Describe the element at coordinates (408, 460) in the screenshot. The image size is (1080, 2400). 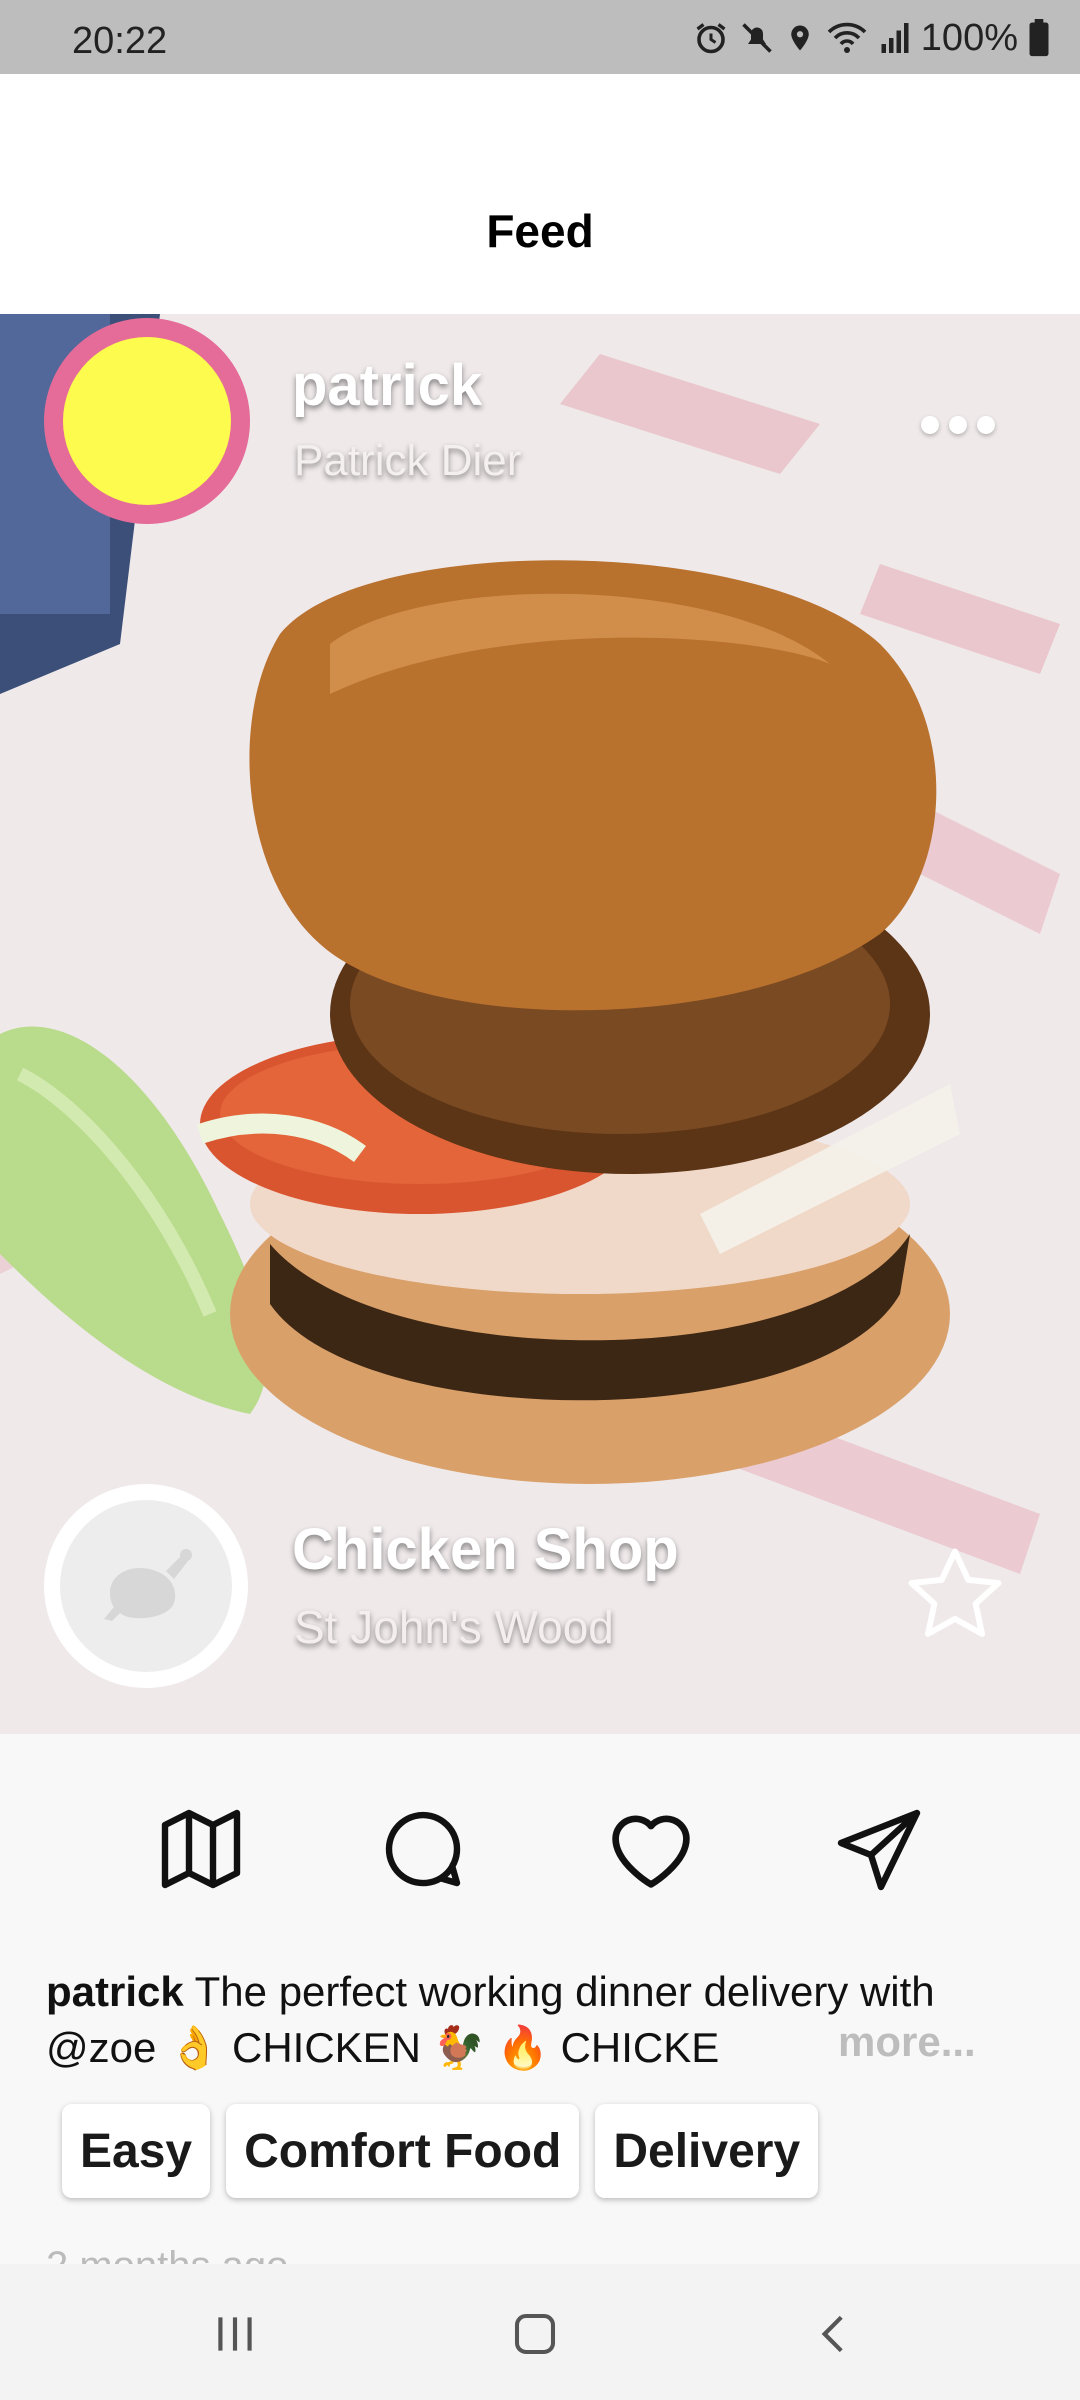
I see `user-full-name: Patrick Dier` at that location.